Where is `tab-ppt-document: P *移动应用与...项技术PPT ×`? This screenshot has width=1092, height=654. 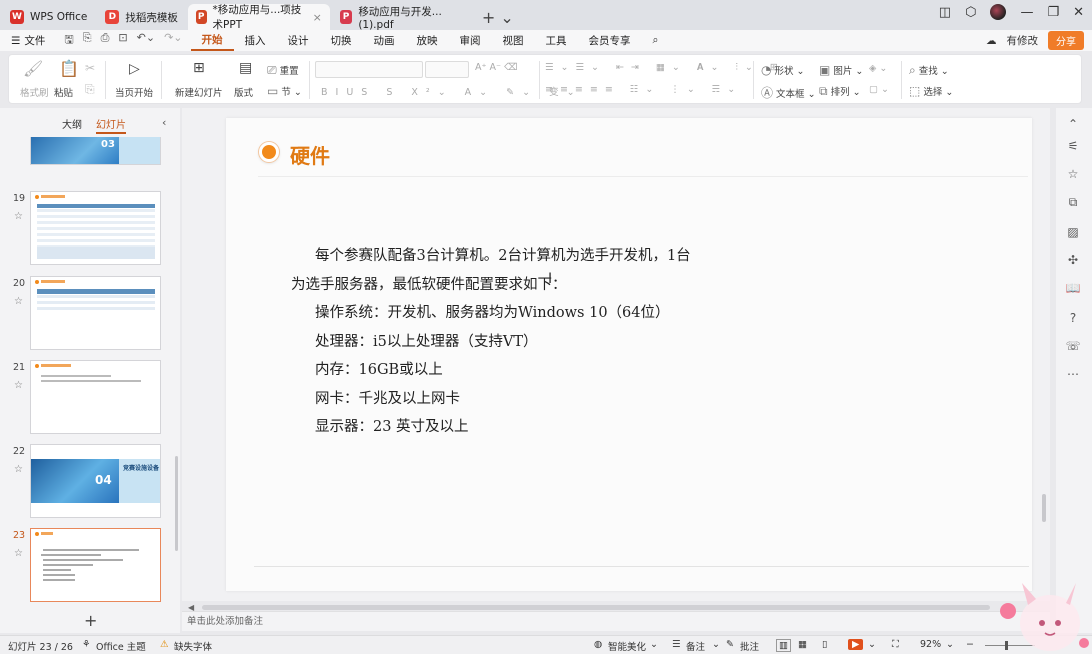
tab-ppt-document: P *移动应用与...项技术PPT × is located at coordinates (258, 17).